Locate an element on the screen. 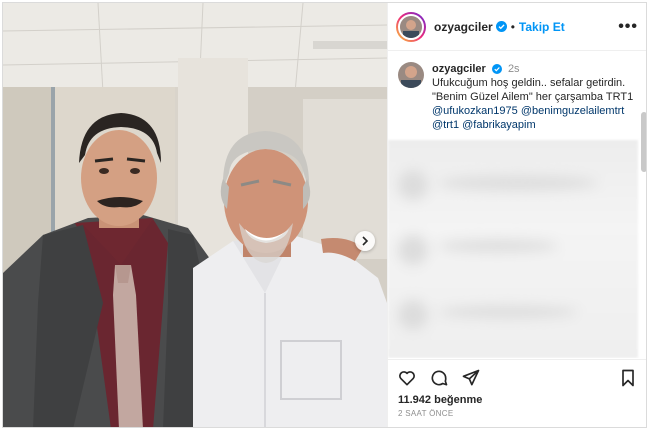 The width and height of the screenshot is (650, 430). author-avatar is located at coordinates (411, 26).